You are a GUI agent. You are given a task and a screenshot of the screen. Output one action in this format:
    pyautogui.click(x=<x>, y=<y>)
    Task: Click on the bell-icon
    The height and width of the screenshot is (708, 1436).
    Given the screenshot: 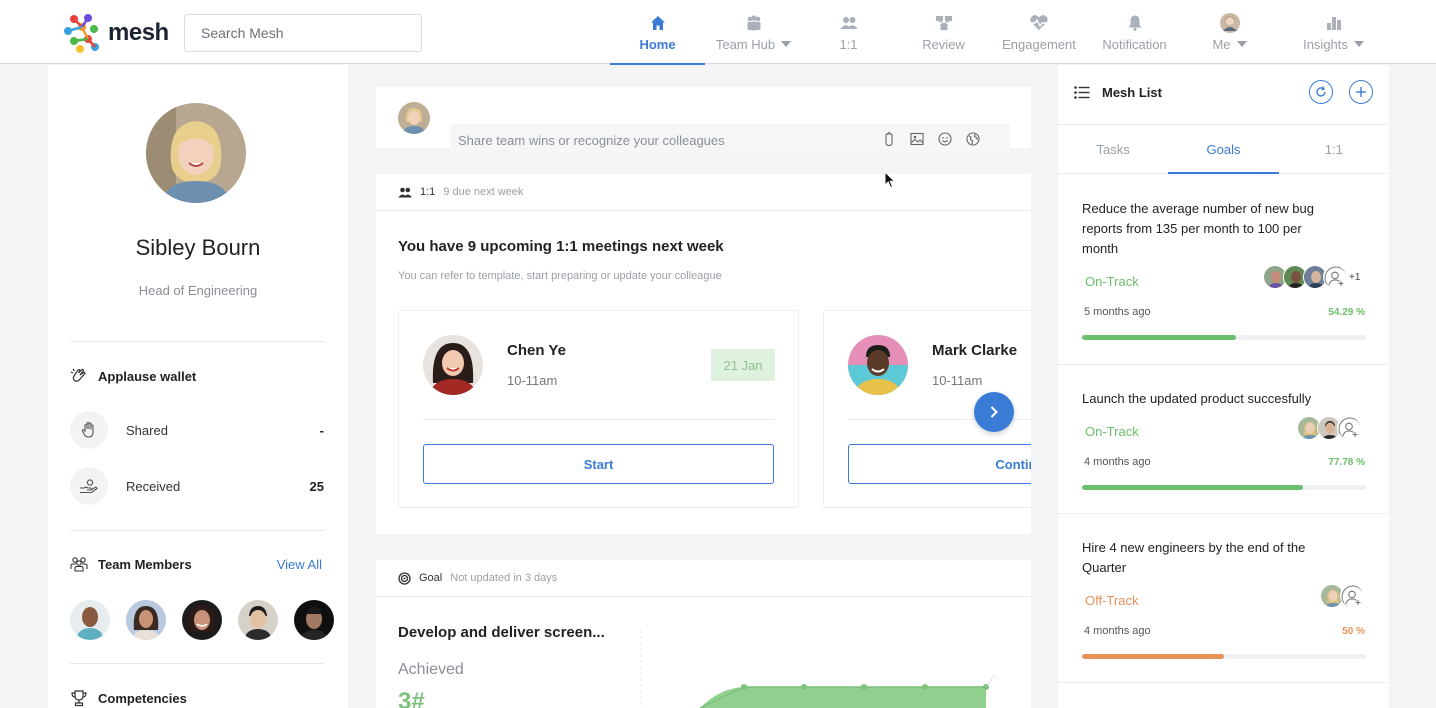 What is the action you would take?
    pyautogui.click(x=1135, y=23)
    